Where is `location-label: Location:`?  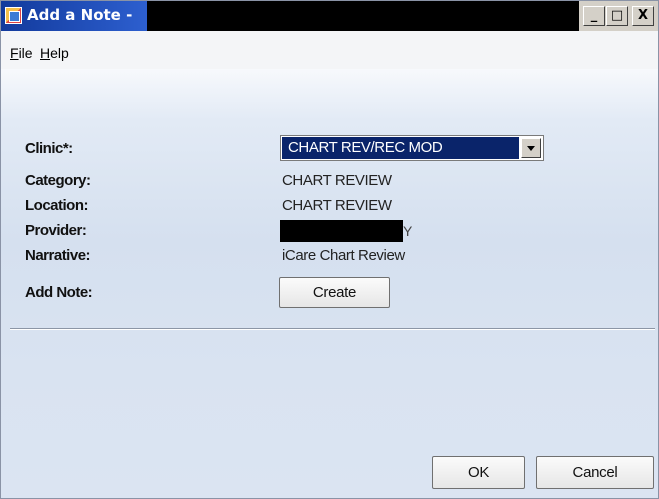
location-label: Location: is located at coordinates (57, 205).